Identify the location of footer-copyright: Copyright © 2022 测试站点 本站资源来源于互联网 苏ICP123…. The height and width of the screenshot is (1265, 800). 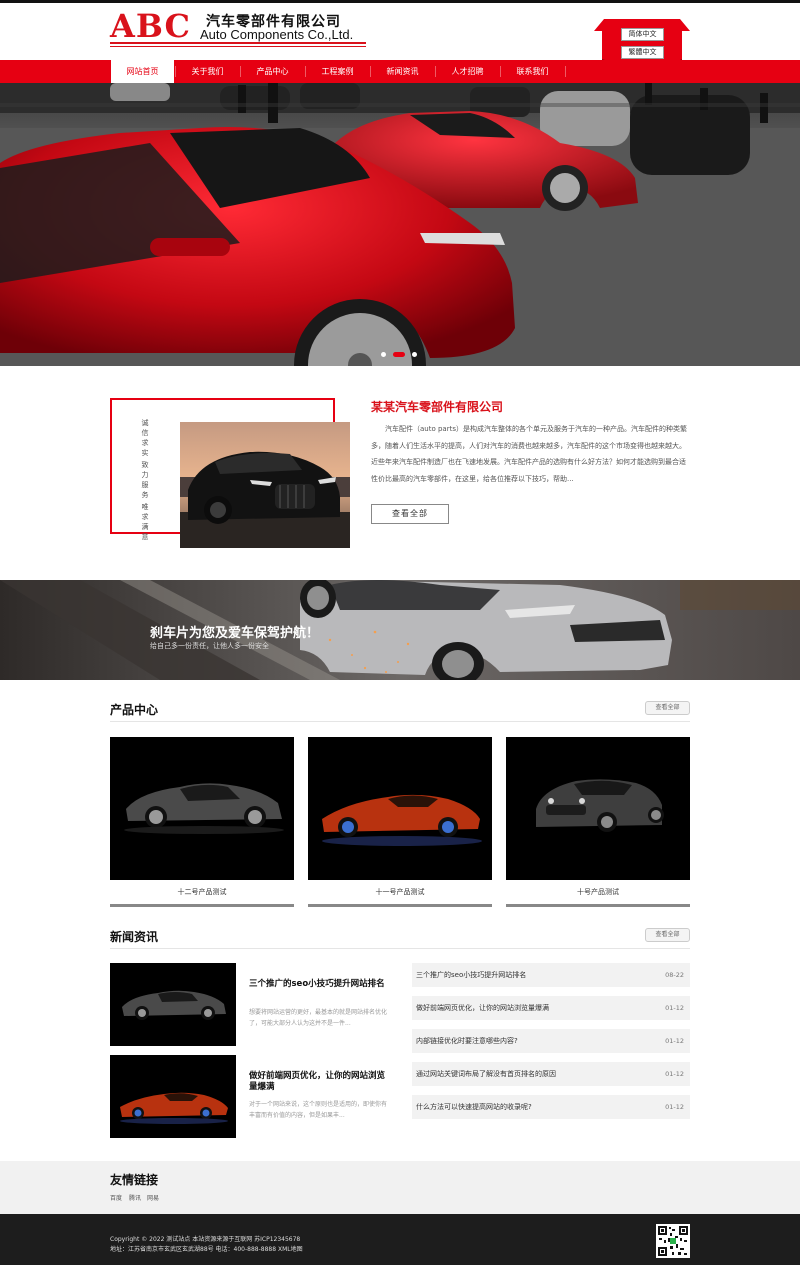
(205, 1239).